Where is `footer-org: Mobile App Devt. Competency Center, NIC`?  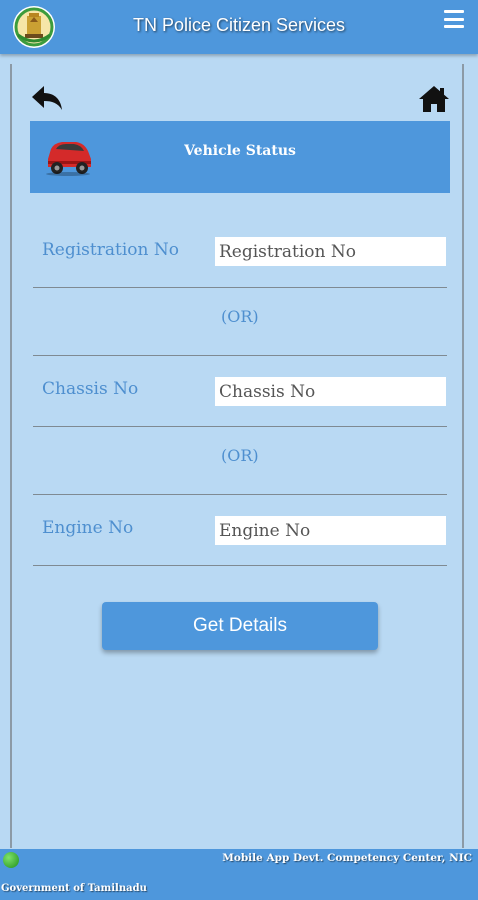
footer-org: Mobile App Devt. Competency Center, NIC is located at coordinates (347, 858).